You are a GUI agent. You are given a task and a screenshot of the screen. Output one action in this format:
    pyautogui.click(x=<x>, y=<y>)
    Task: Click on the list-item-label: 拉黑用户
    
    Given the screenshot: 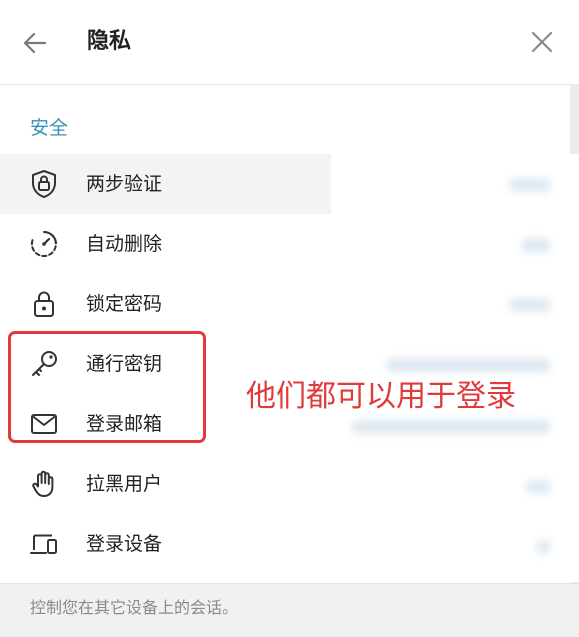 What is the action you would take?
    pyautogui.click(x=124, y=484)
    